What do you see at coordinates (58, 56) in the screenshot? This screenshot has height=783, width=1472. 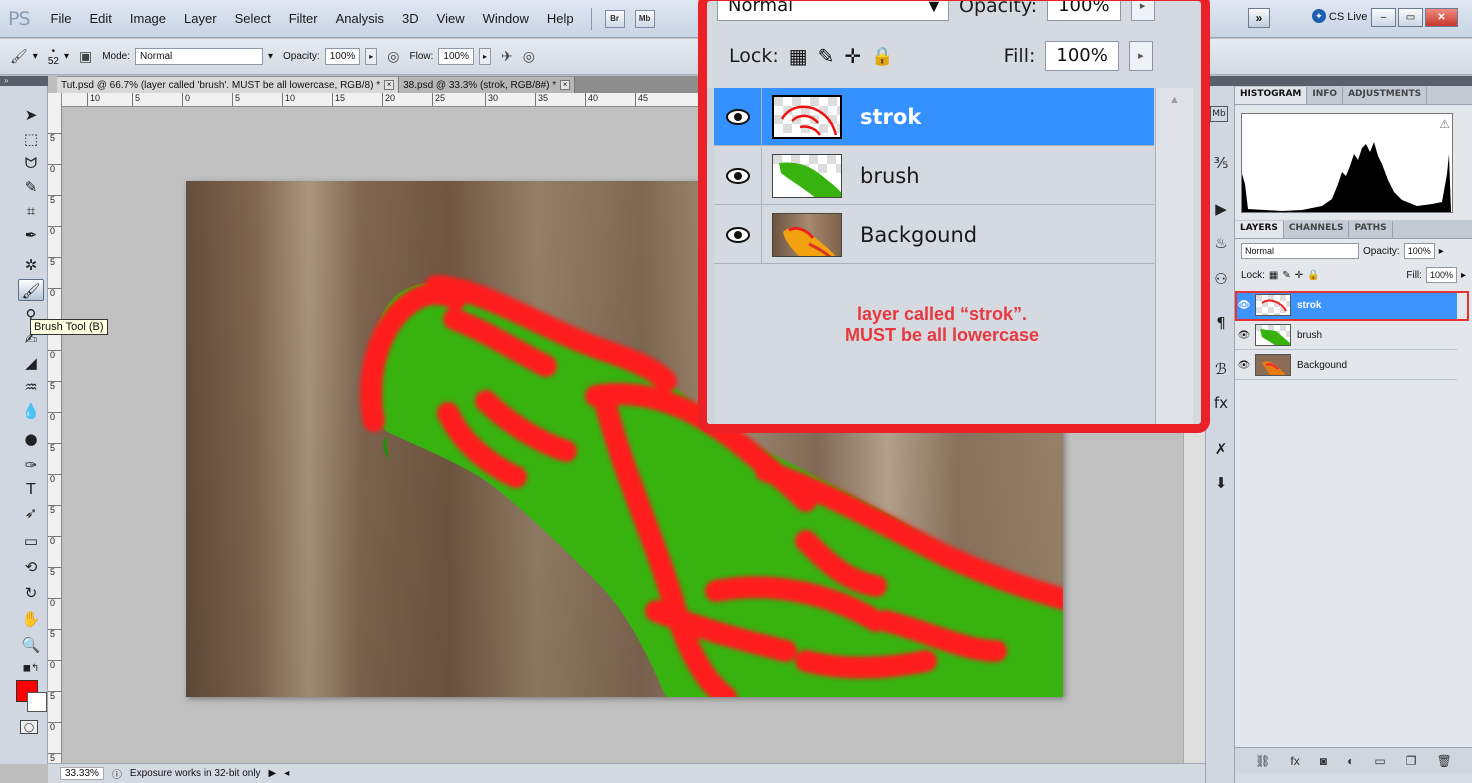 I see `brush-preset-picker: • 52 ▾` at bounding box center [58, 56].